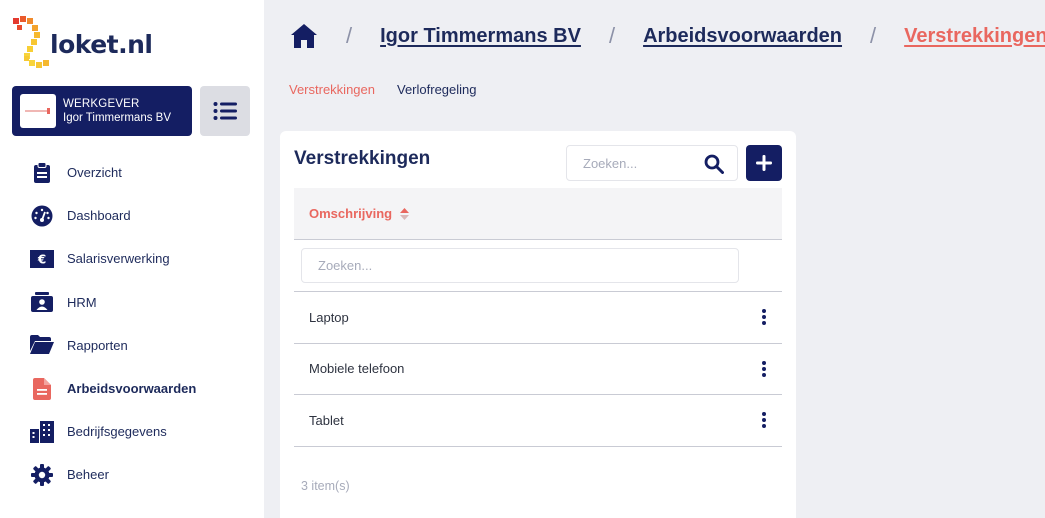  What do you see at coordinates (974, 36) in the screenshot?
I see `breadcrumb-verstrekkingen: Verstrekkingen` at bounding box center [974, 36].